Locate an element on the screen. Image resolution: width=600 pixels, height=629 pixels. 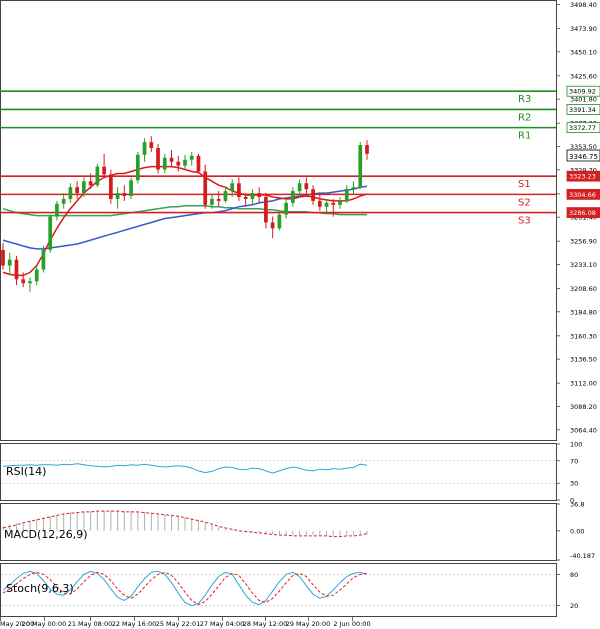
stoch-label: Stoch(9,6,3) is located at coordinates (40, 588).